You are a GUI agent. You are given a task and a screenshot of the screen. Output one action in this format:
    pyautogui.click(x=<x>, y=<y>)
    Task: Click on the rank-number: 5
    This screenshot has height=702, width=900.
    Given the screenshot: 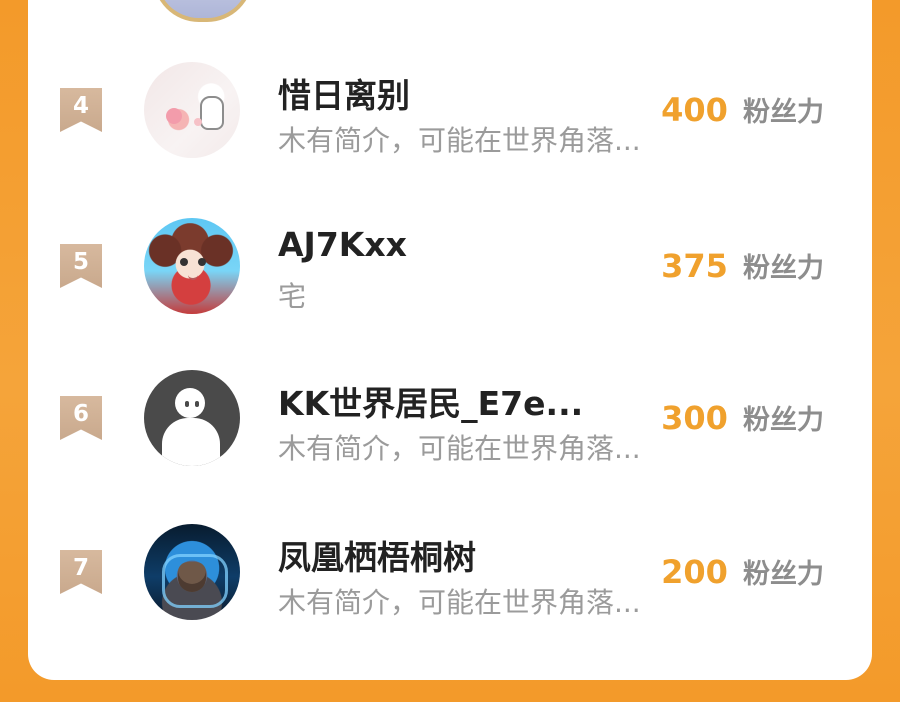 What is the action you would take?
    pyautogui.click(x=80, y=262)
    